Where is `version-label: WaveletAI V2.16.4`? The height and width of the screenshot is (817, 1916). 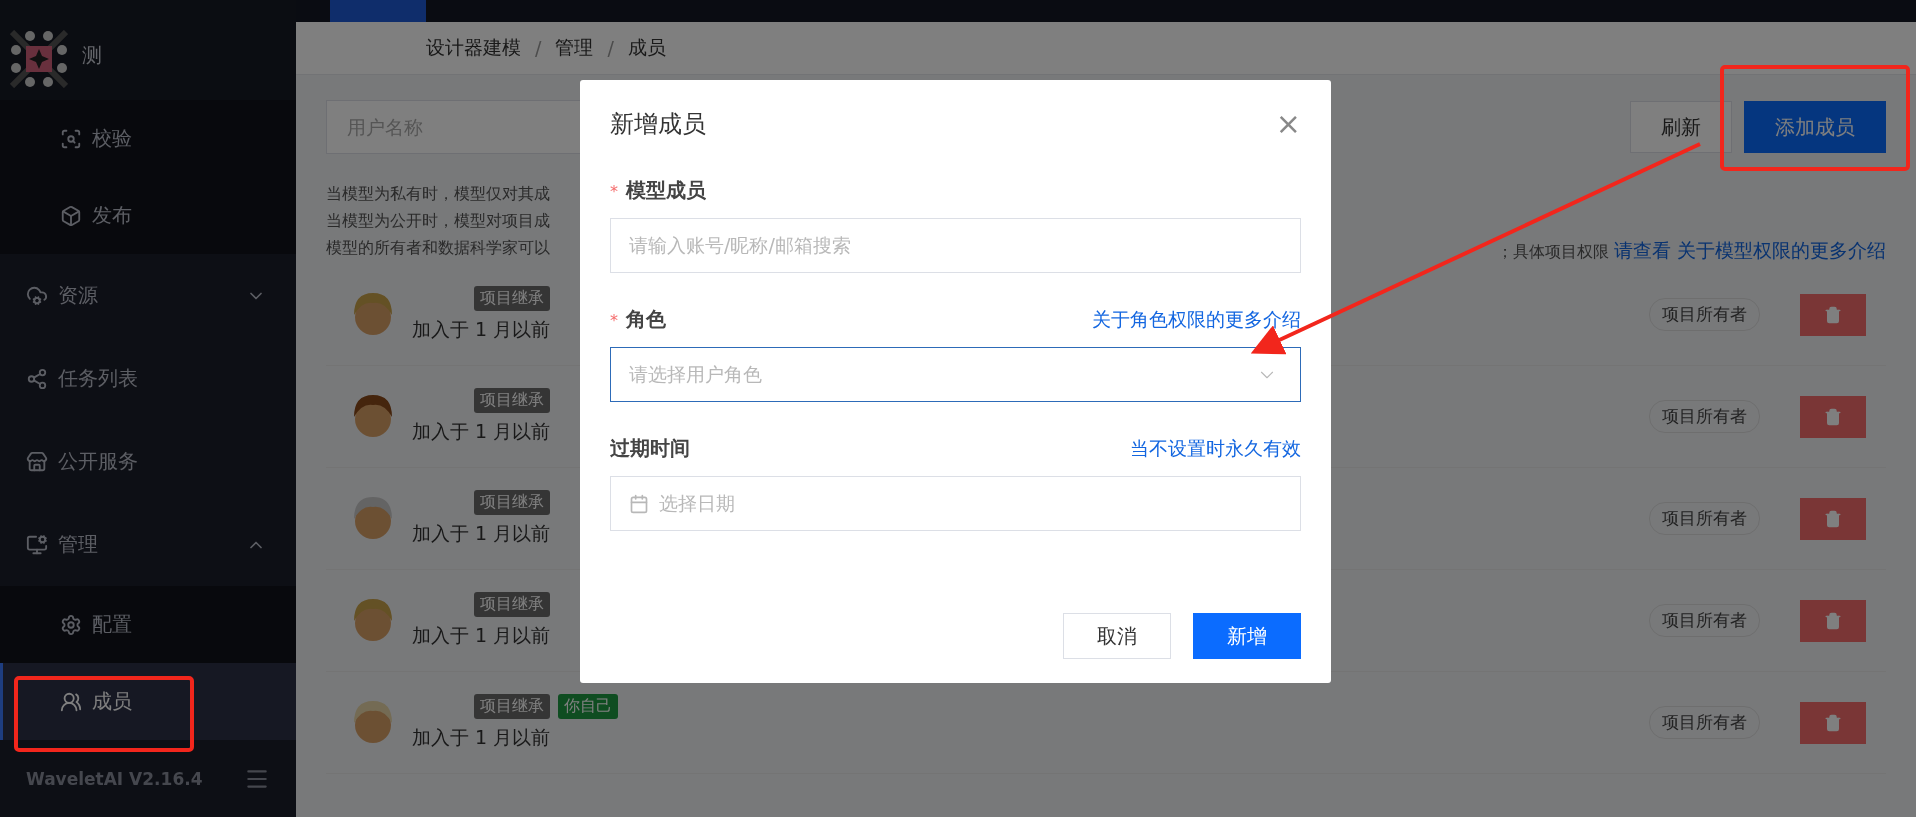 version-label: WaveletAI V2.16.4 is located at coordinates (114, 778).